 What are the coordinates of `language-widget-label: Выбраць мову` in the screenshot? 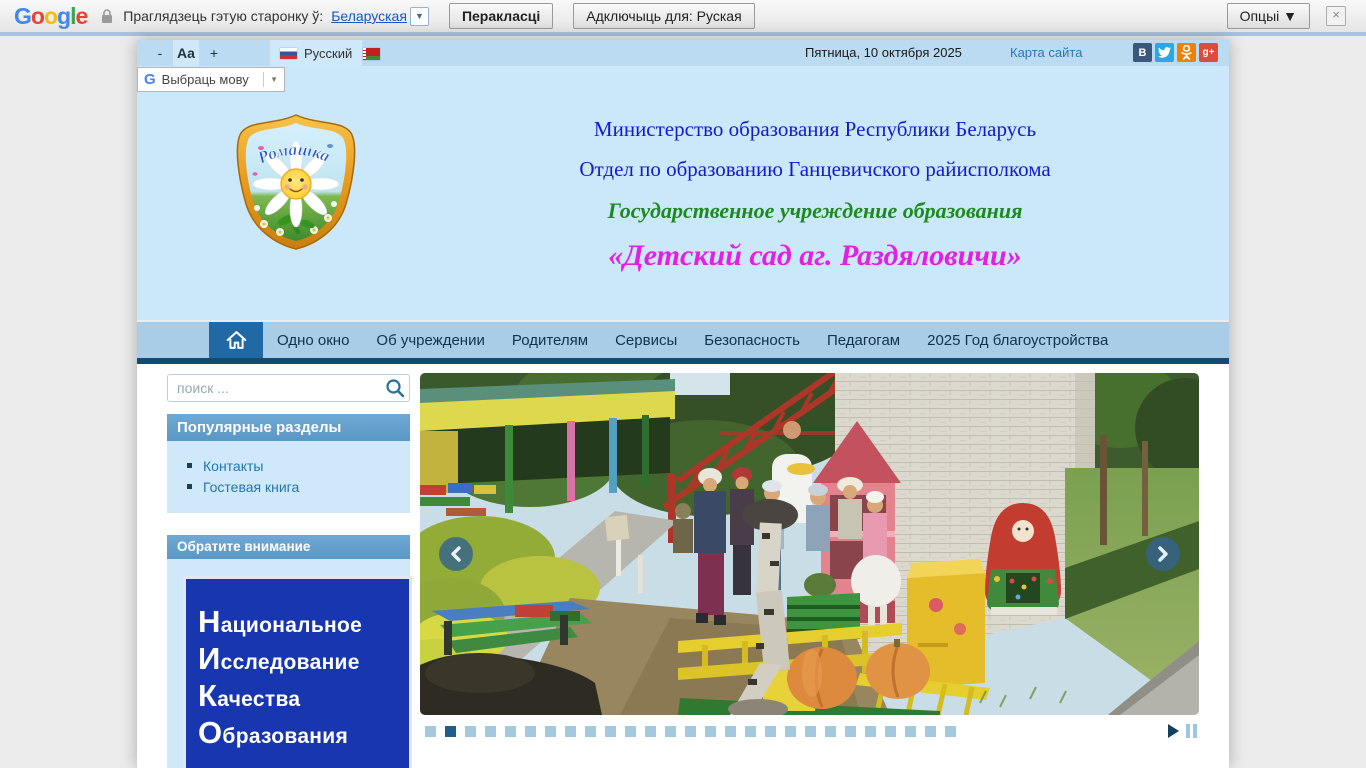 It's located at (205, 79).